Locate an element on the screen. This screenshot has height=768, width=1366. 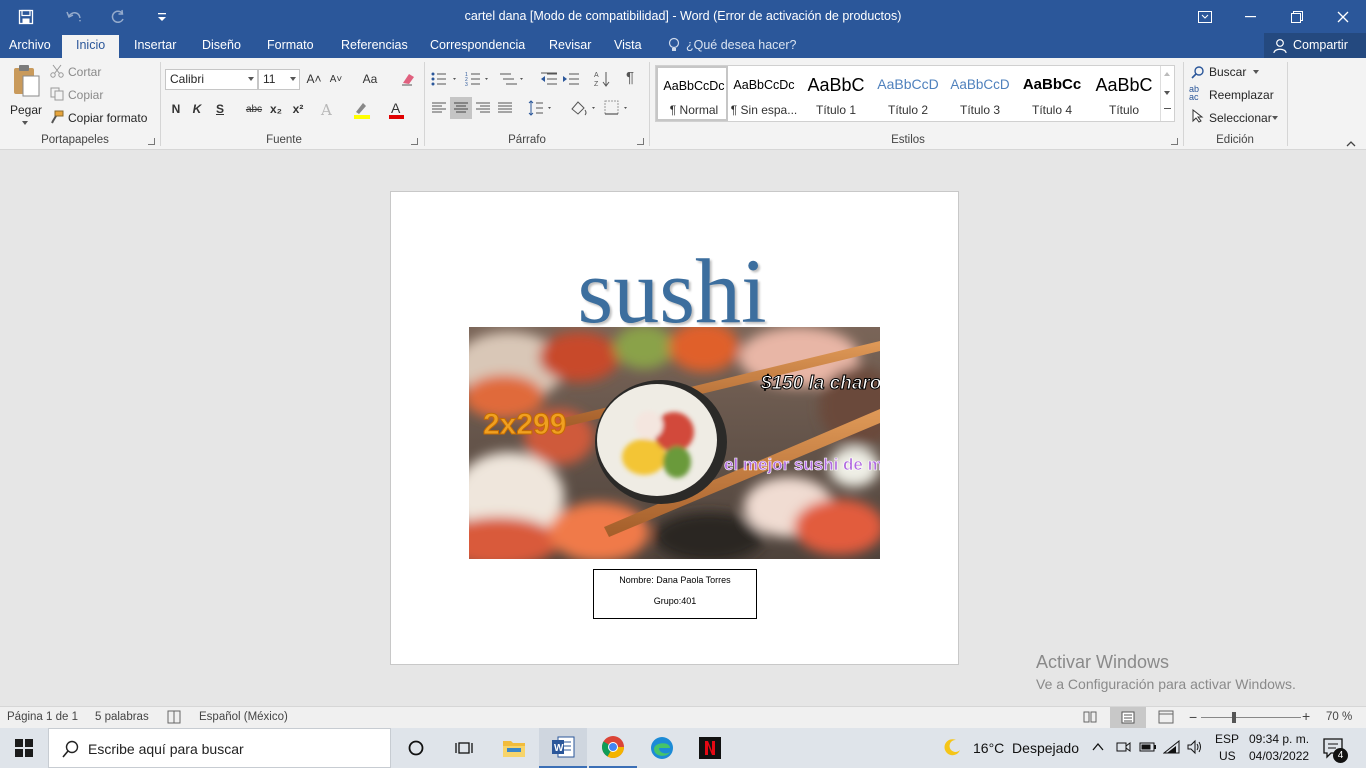
style-heading-4: AaBbCc Título 4 is located at coordinates (1052, 93).